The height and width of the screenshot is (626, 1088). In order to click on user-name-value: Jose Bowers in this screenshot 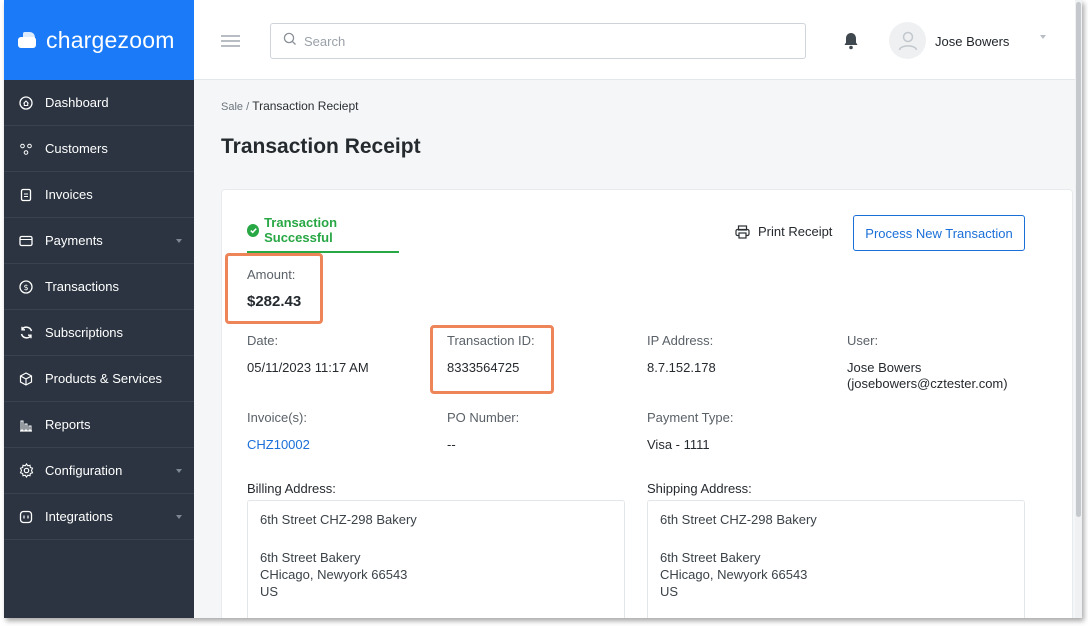, I will do `click(884, 367)`.